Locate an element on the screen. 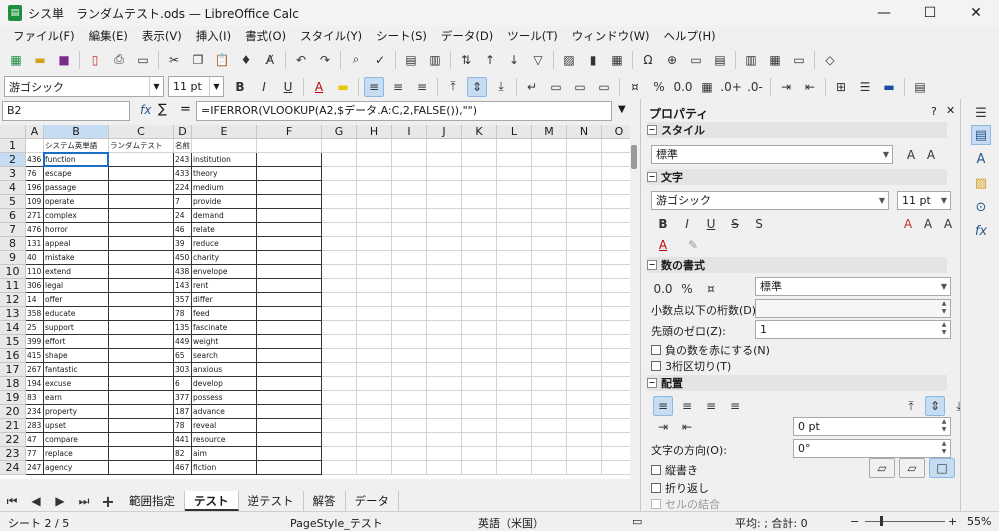 Image resolution: width=999 pixels, height=531 pixels. language: 英語（米国） is located at coordinates (511, 523).